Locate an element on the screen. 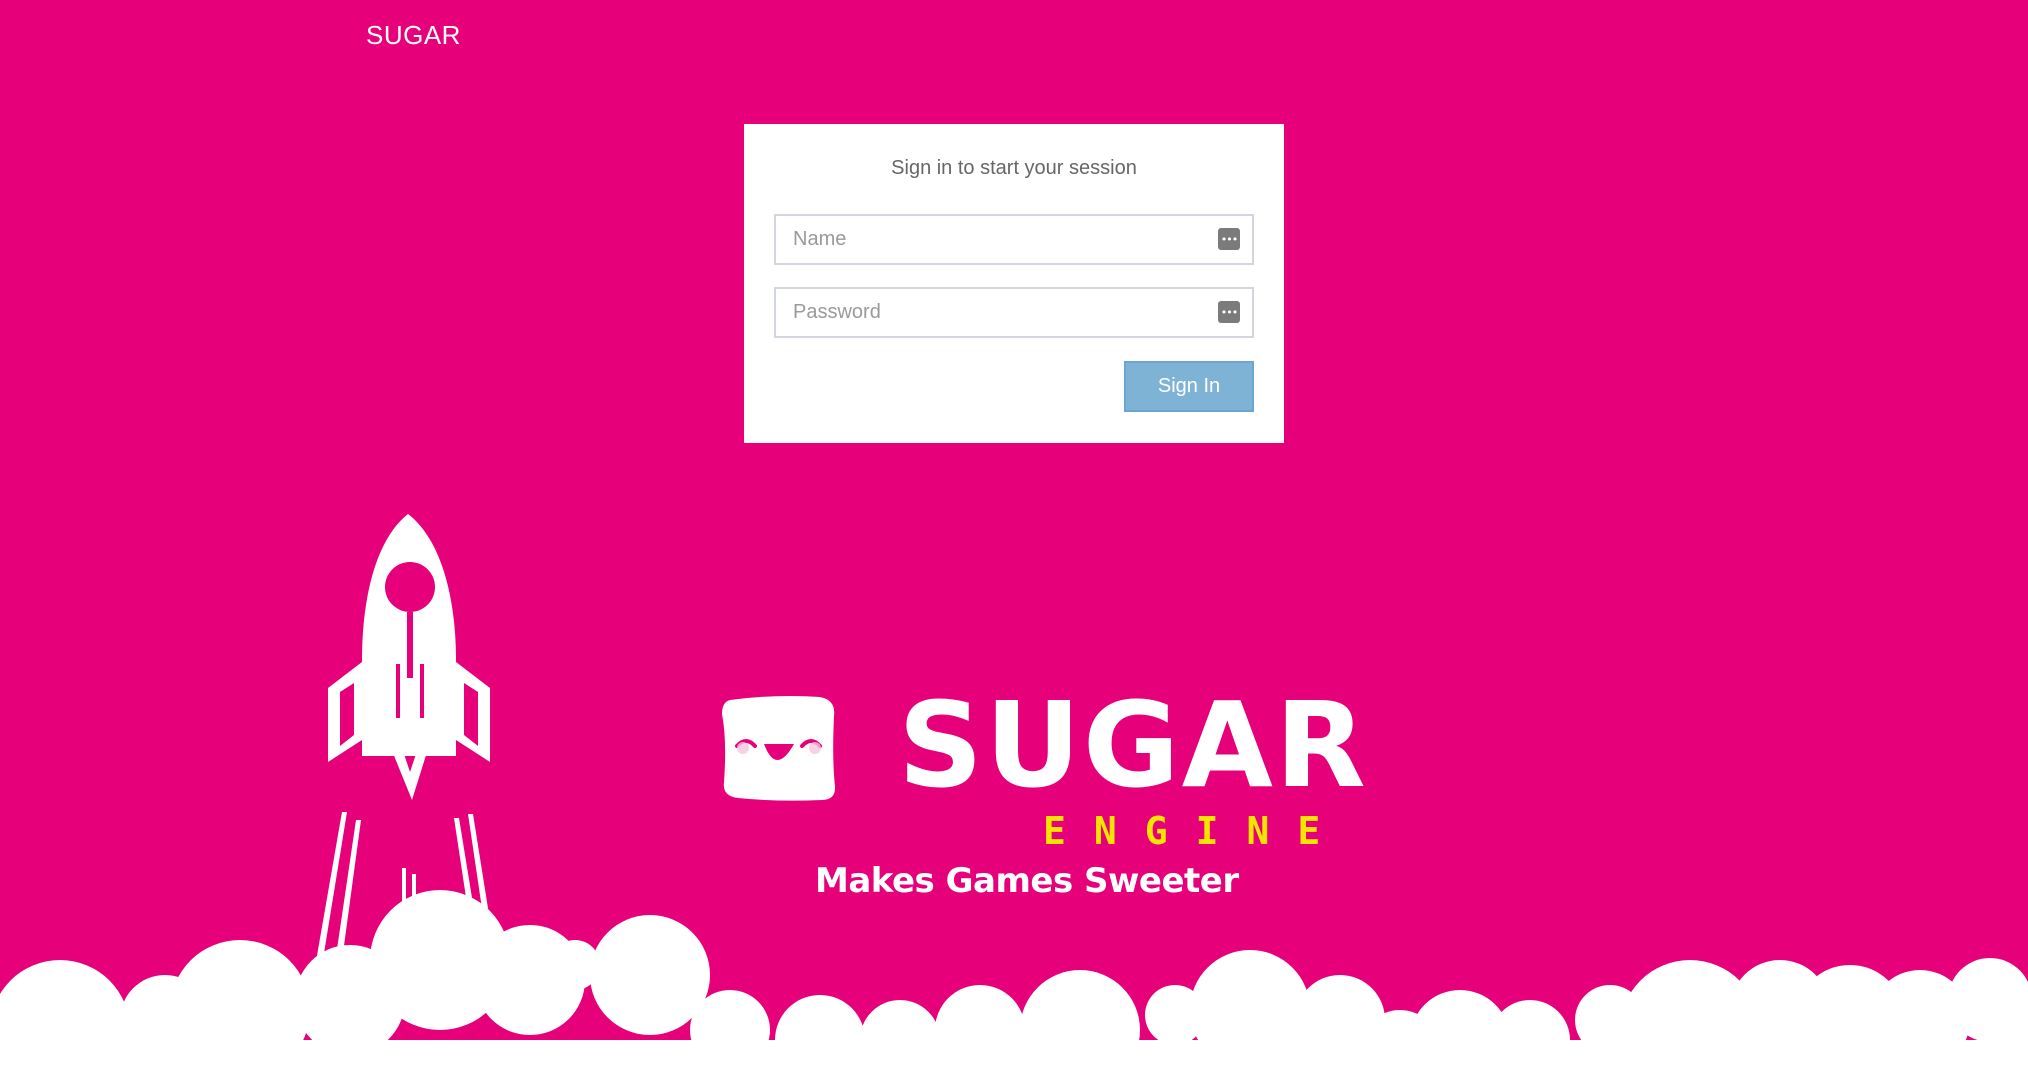 Image resolution: width=2028 pixels, height=1086 pixels. logo-subword: ENGINE is located at coordinates (1196, 831).